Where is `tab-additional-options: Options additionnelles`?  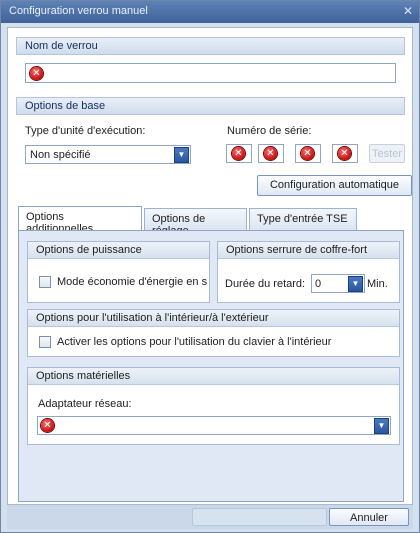 tab-additional-options: Options additionnelles is located at coordinates (80, 220).